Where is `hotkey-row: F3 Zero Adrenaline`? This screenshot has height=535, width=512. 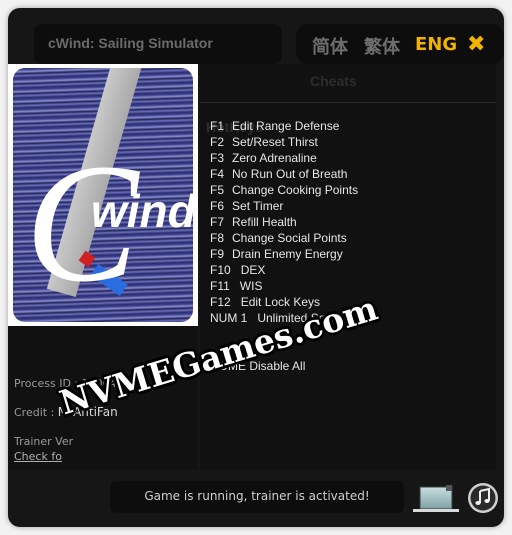 hotkey-row: F3 Zero Adrenaline is located at coordinates (284, 159).